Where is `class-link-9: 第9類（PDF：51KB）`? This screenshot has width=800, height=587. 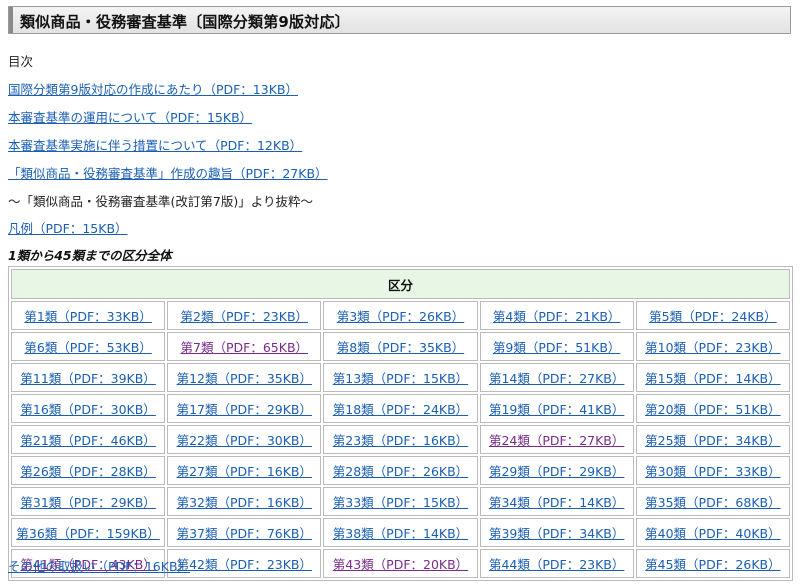 class-link-9: 第9類（PDF：51KB） is located at coordinates (556, 347).